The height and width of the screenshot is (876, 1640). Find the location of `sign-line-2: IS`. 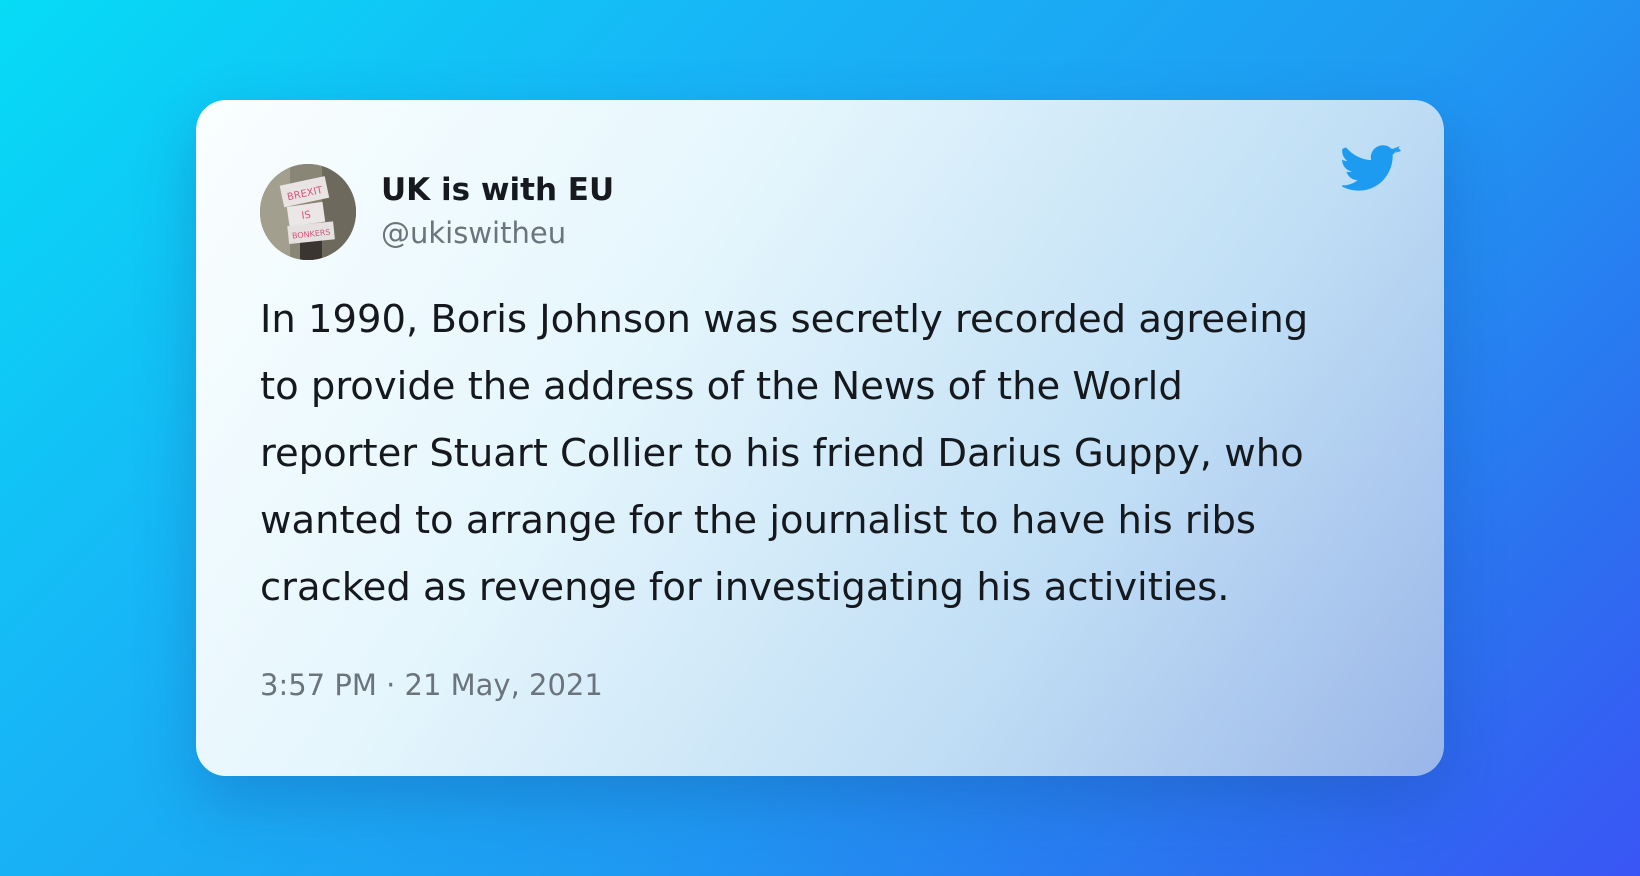

sign-line-2: IS is located at coordinates (306, 216).